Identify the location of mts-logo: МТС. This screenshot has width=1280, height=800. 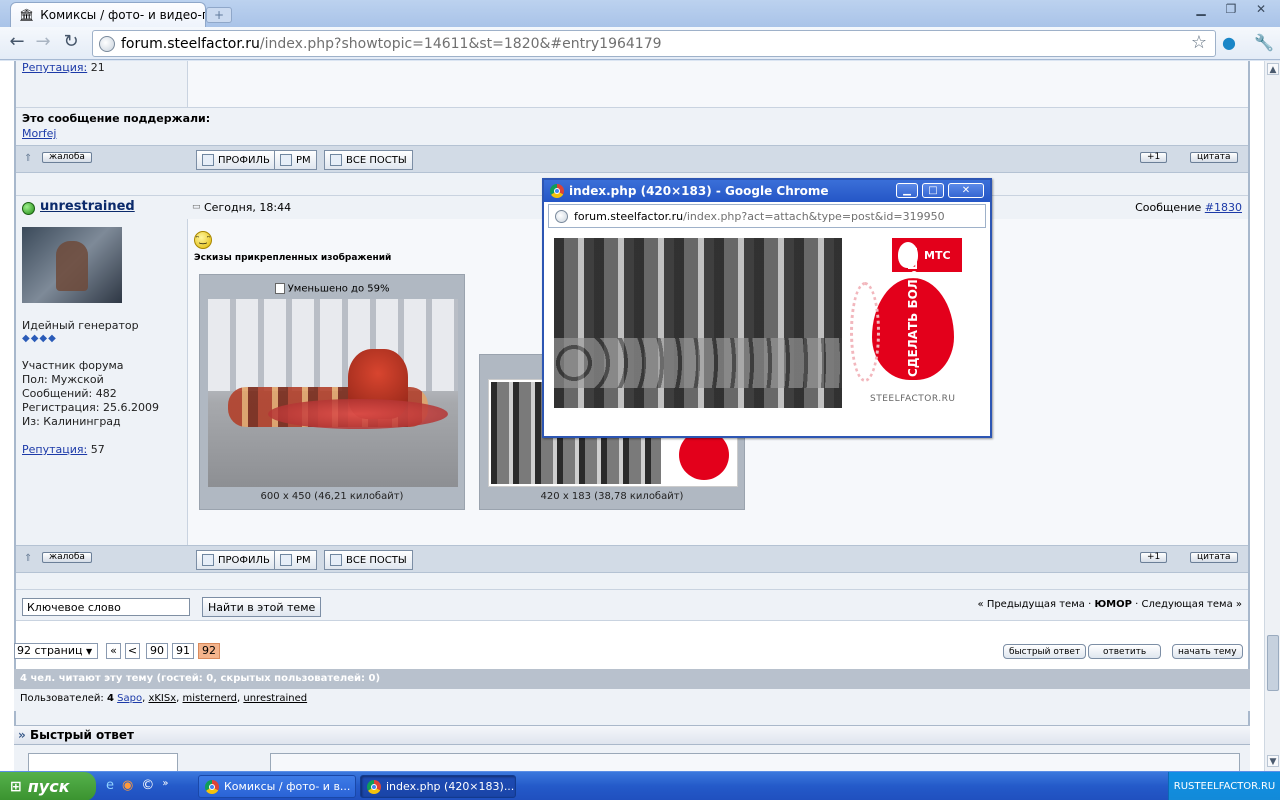
(927, 255).